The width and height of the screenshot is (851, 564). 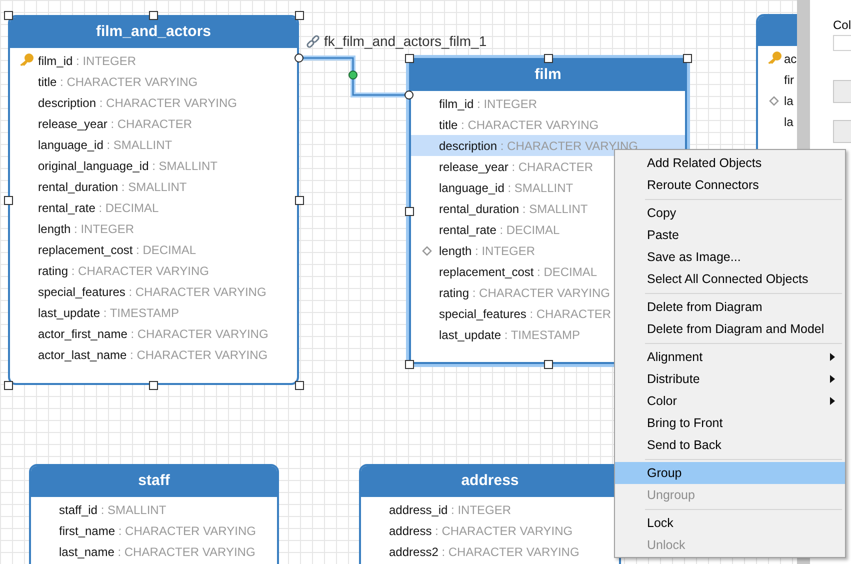 What do you see at coordinates (128, 166) in the screenshot?
I see `column-entry: original_language_id : SMALLINT` at bounding box center [128, 166].